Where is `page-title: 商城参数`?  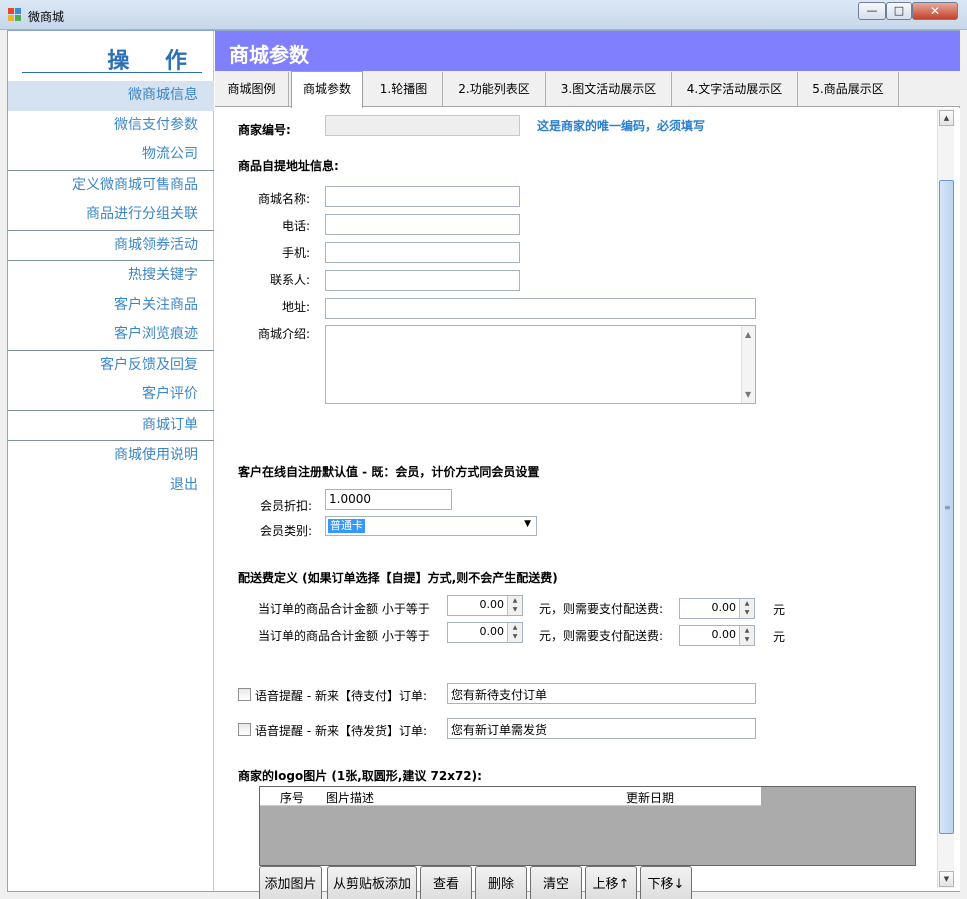
page-title: 商城参数 is located at coordinates (269, 55).